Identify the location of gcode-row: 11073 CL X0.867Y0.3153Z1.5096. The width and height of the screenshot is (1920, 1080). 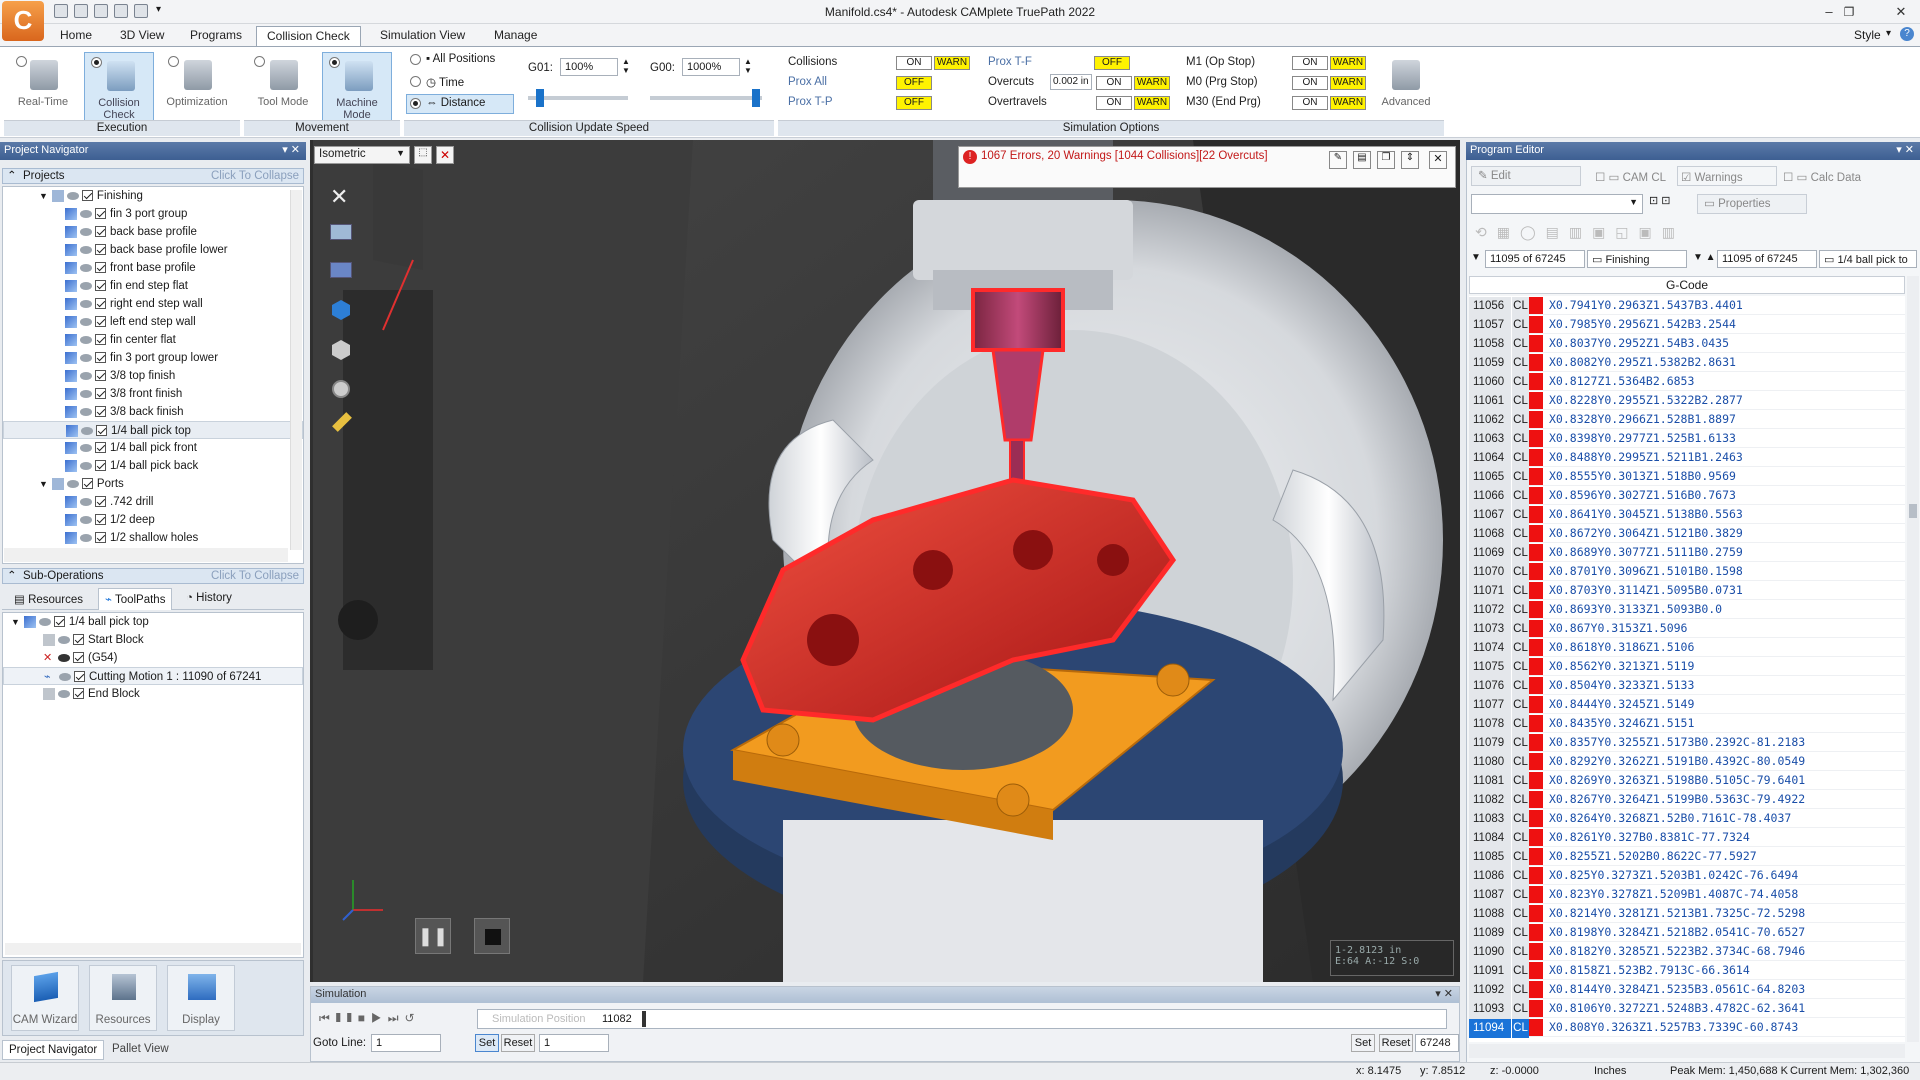
(1687, 629).